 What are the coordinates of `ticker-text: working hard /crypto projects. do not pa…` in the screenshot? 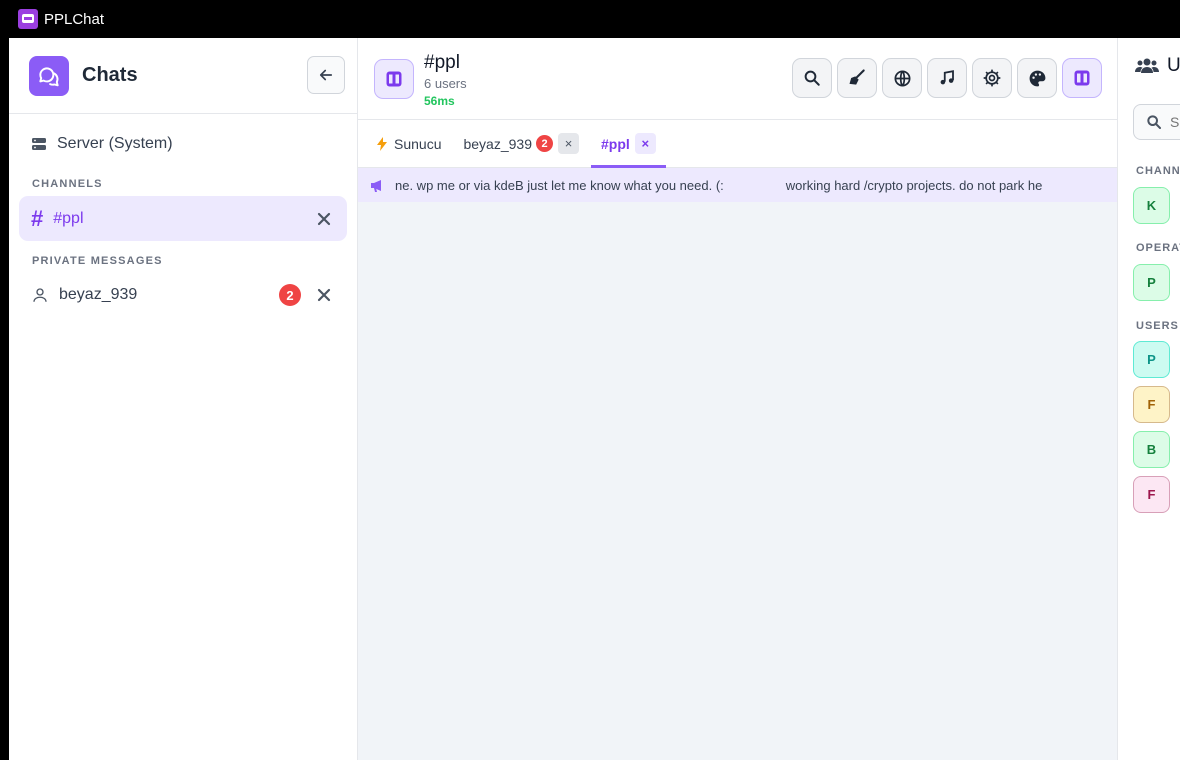 It's located at (914, 185).